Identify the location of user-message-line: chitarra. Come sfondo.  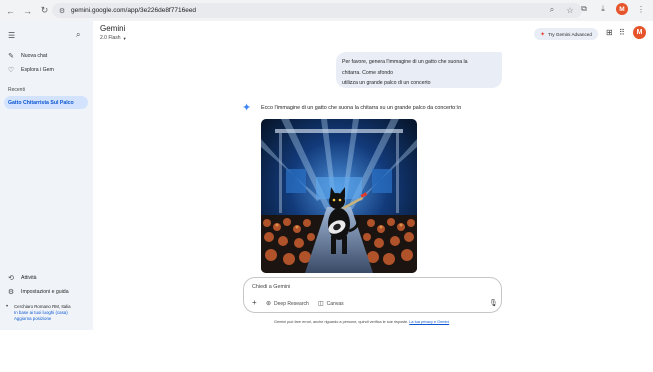
(368, 72).